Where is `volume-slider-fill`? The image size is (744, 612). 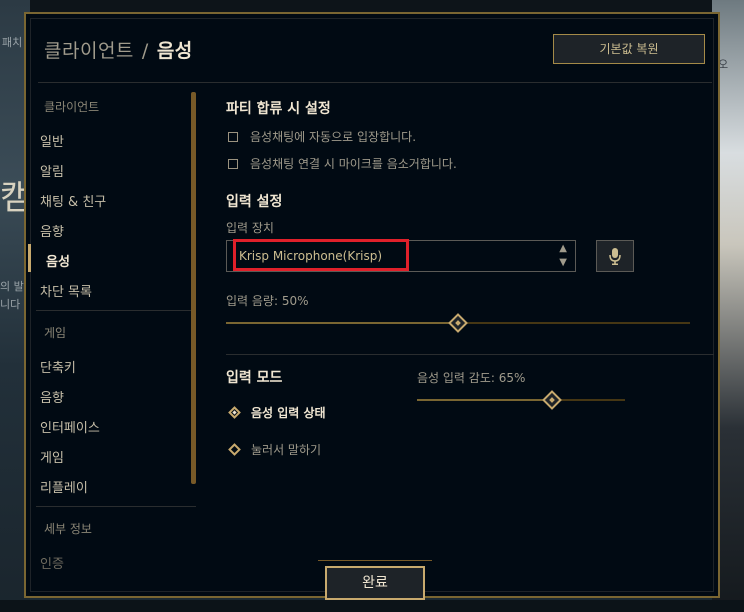 volume-slider-fill is located at coordinates (342, 323).